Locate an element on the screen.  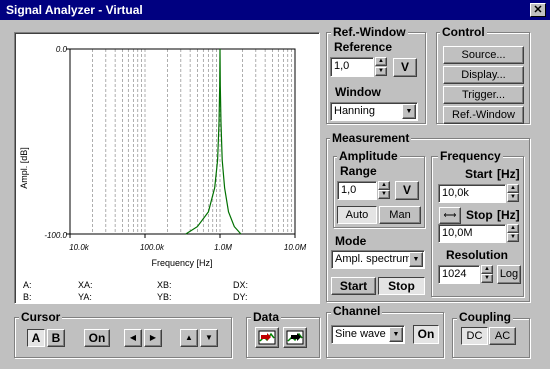
cursor-up-icon: ▲ is located at coordinates (189, 338).